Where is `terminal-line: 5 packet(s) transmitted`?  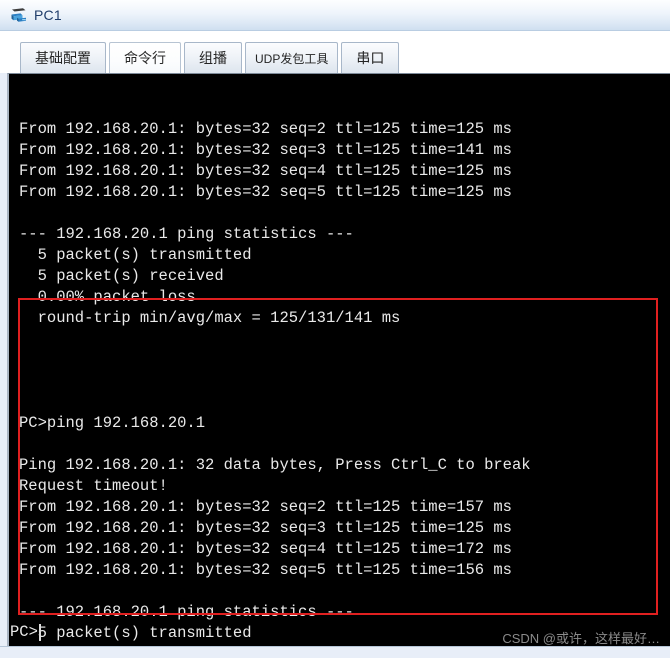
terminal-line: 5 packet(s) transmitted is located at coordinates (135, 255).